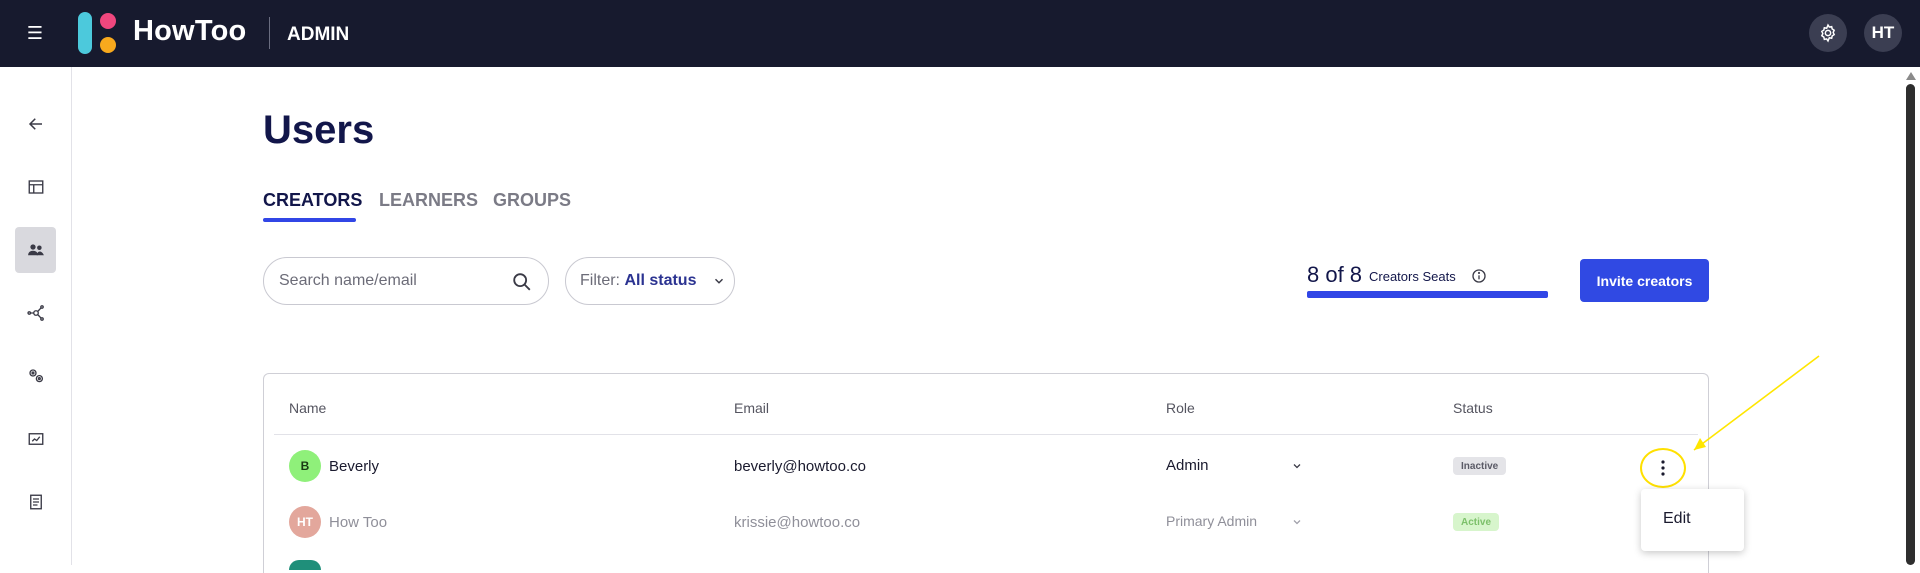  I want to click on row-name: How Too, so click(358, 522).